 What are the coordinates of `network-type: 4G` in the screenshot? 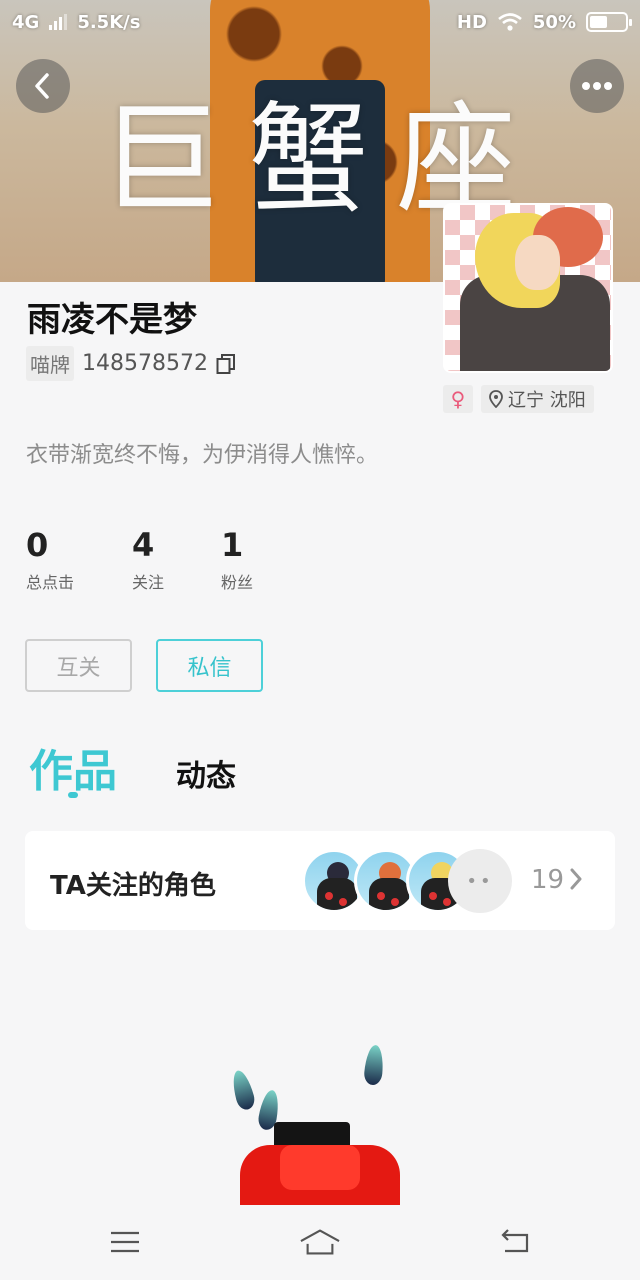 It's located at (26, 22).